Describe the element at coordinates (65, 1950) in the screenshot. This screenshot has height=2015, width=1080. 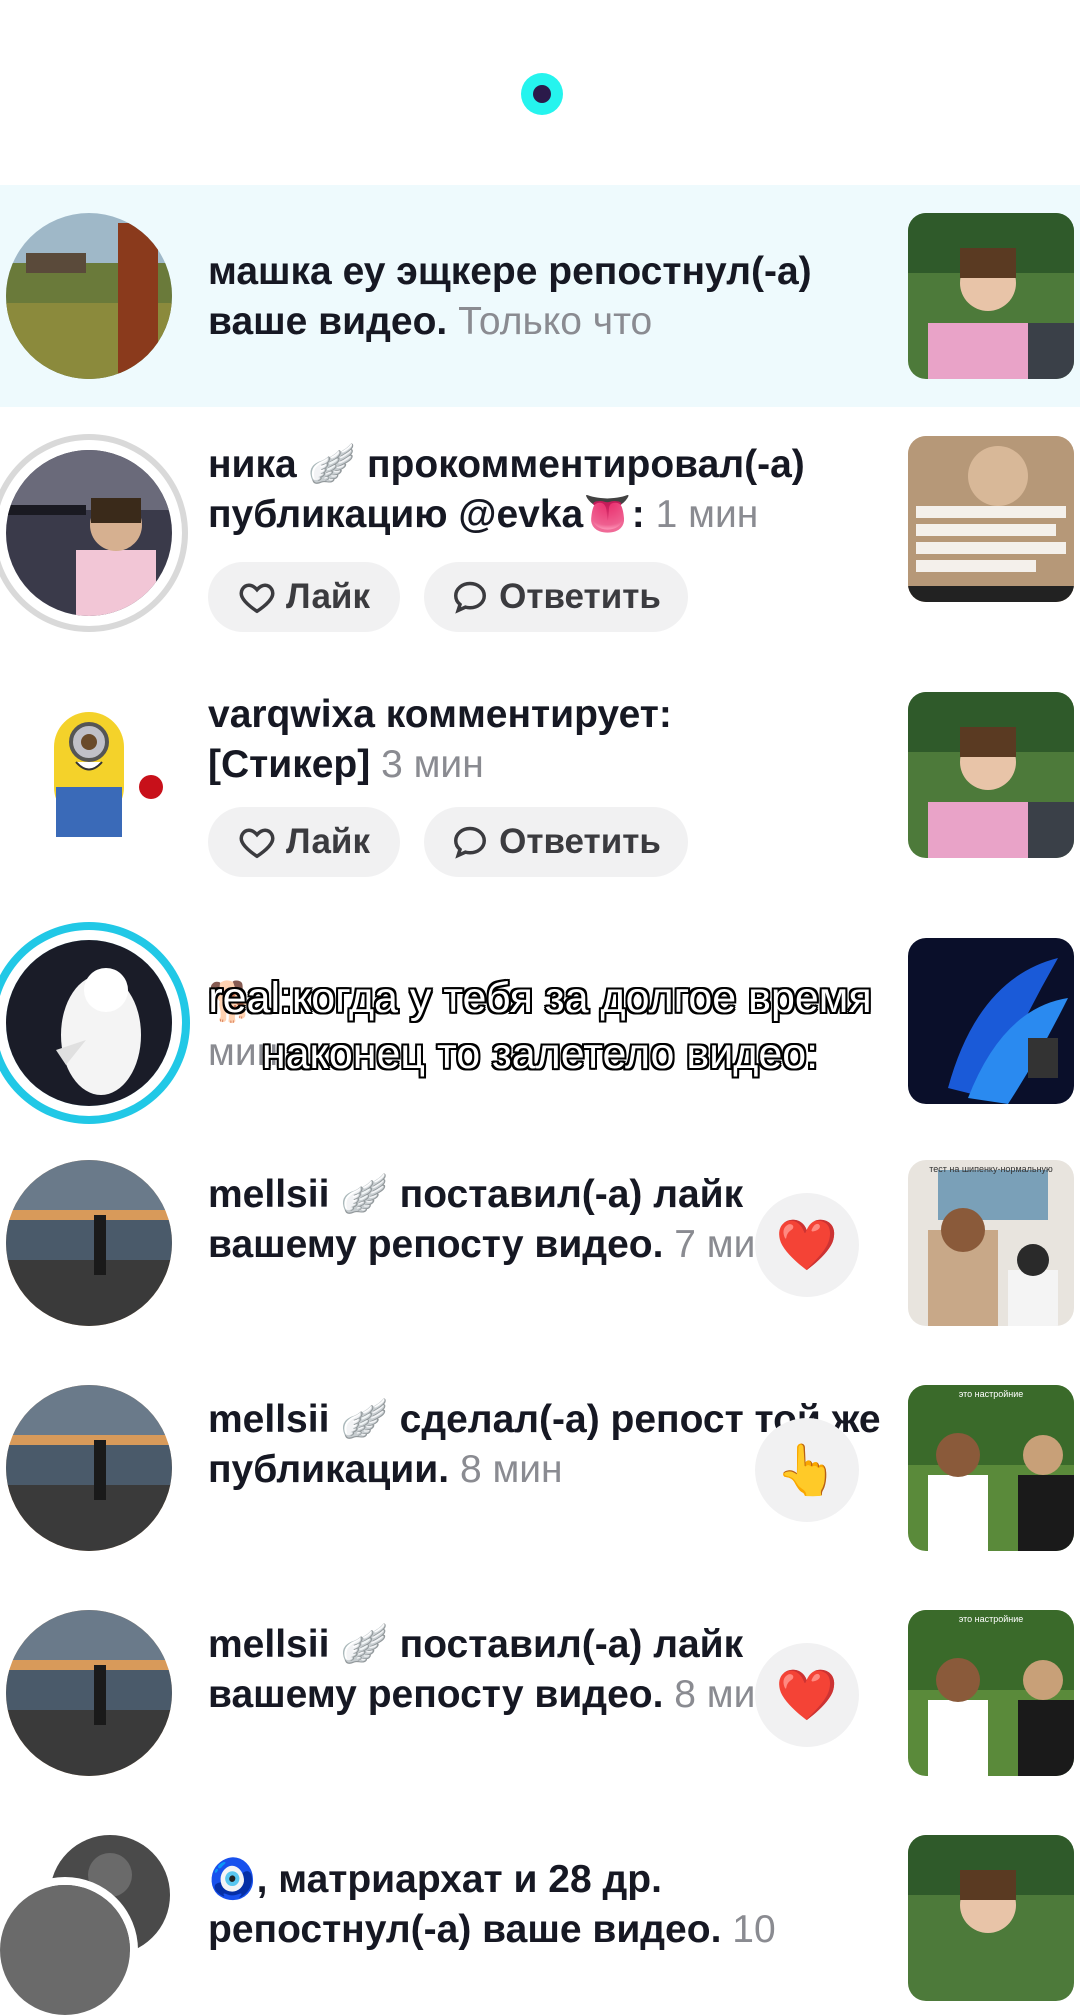
I see `avatar-secondary` at that location.